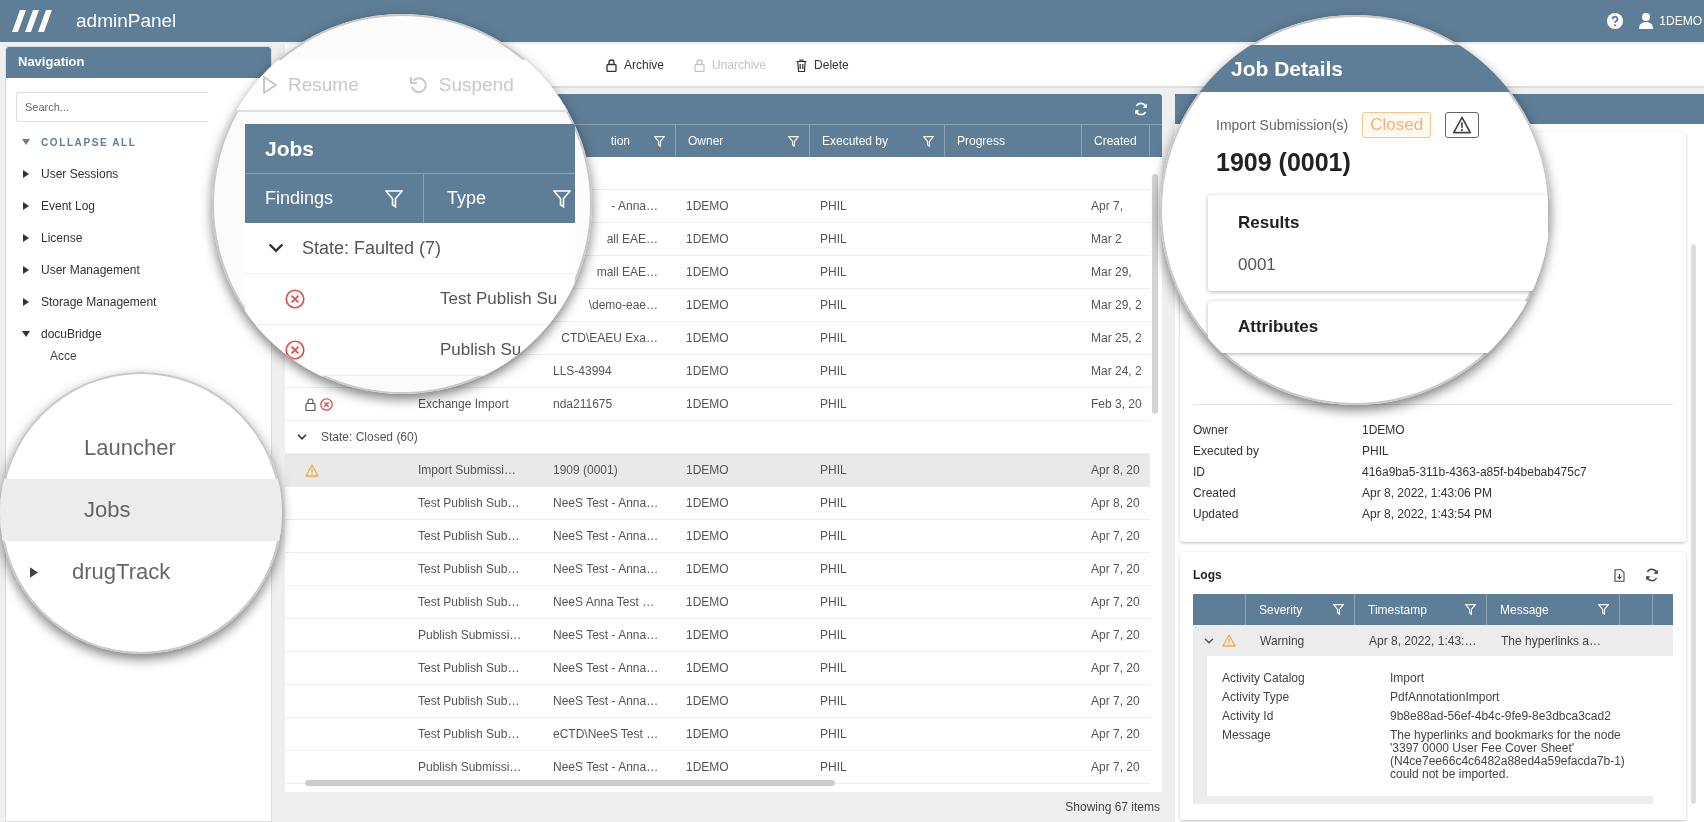 This screenshot has width=1704, height=822. Describe the element at coordinates (138, 62) in the screenshot. I see `navigation-header: Navigation` at that location.